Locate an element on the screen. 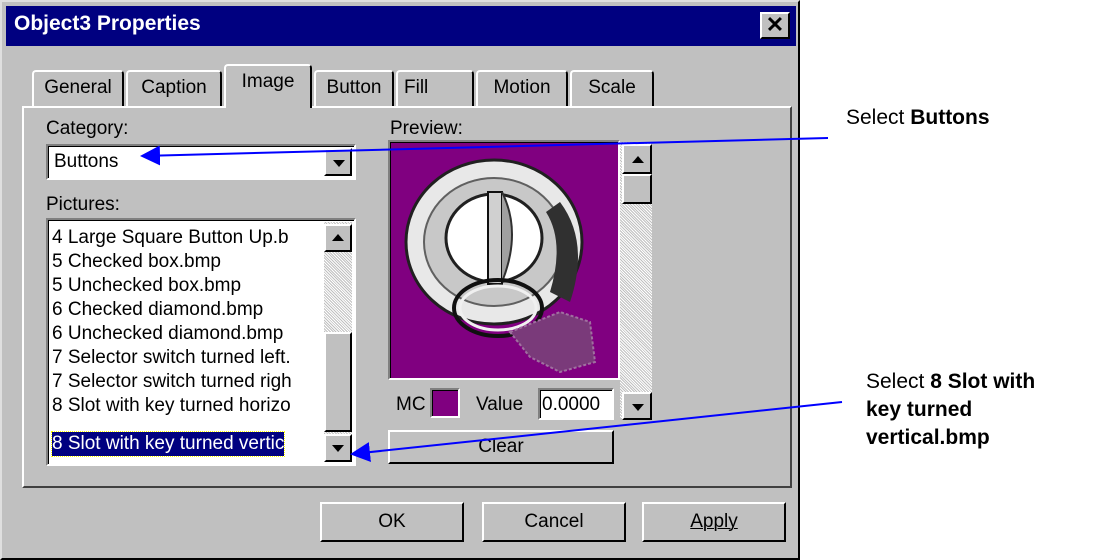 Image resolution: width=1096 pixels, height=560 pixels. arrow-to-selected-picture is located at coordinates (596, 432).